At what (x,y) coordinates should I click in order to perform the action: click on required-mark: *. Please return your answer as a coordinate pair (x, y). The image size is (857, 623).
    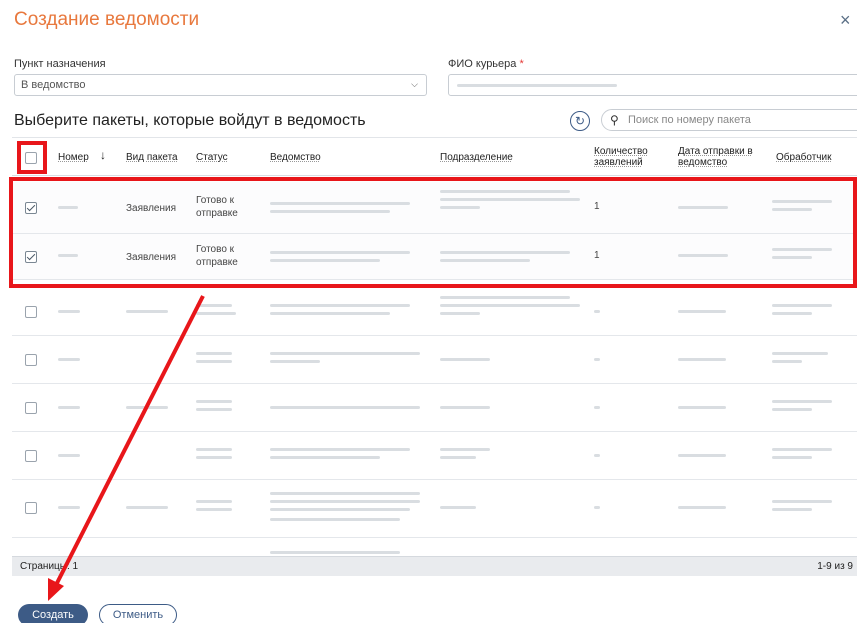
    Looking at the image, I should click on (521, 64).